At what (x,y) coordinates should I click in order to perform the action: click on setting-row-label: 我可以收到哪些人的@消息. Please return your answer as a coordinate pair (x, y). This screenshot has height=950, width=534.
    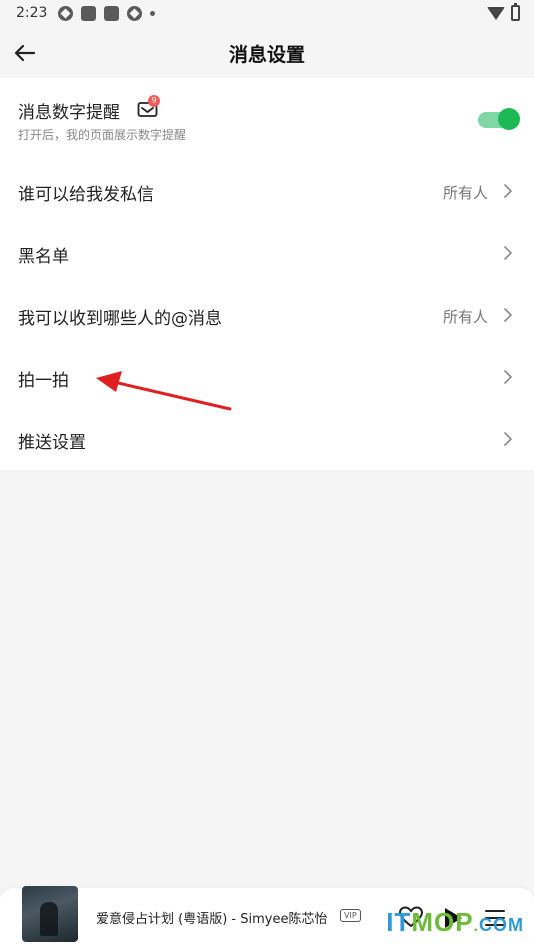
    Looking at the image, I should click on (120, 319).